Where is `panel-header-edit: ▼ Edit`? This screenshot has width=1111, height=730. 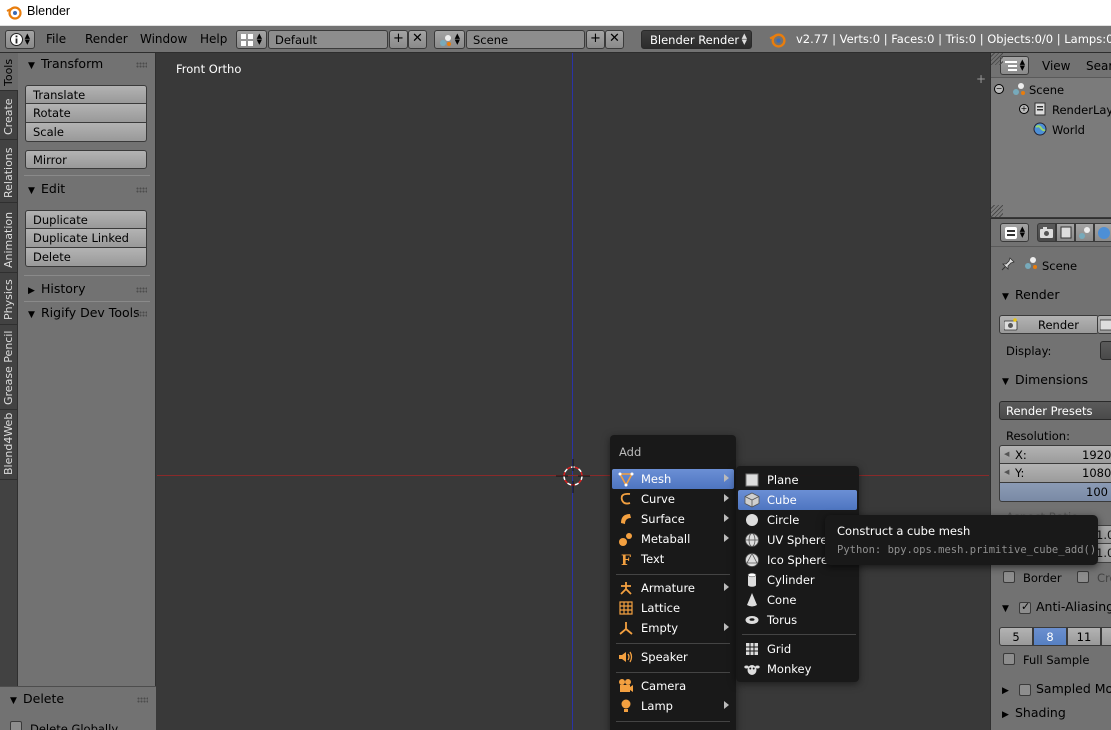
panel-header-edit: ▼ Edit is located at coordinates (46, 188).